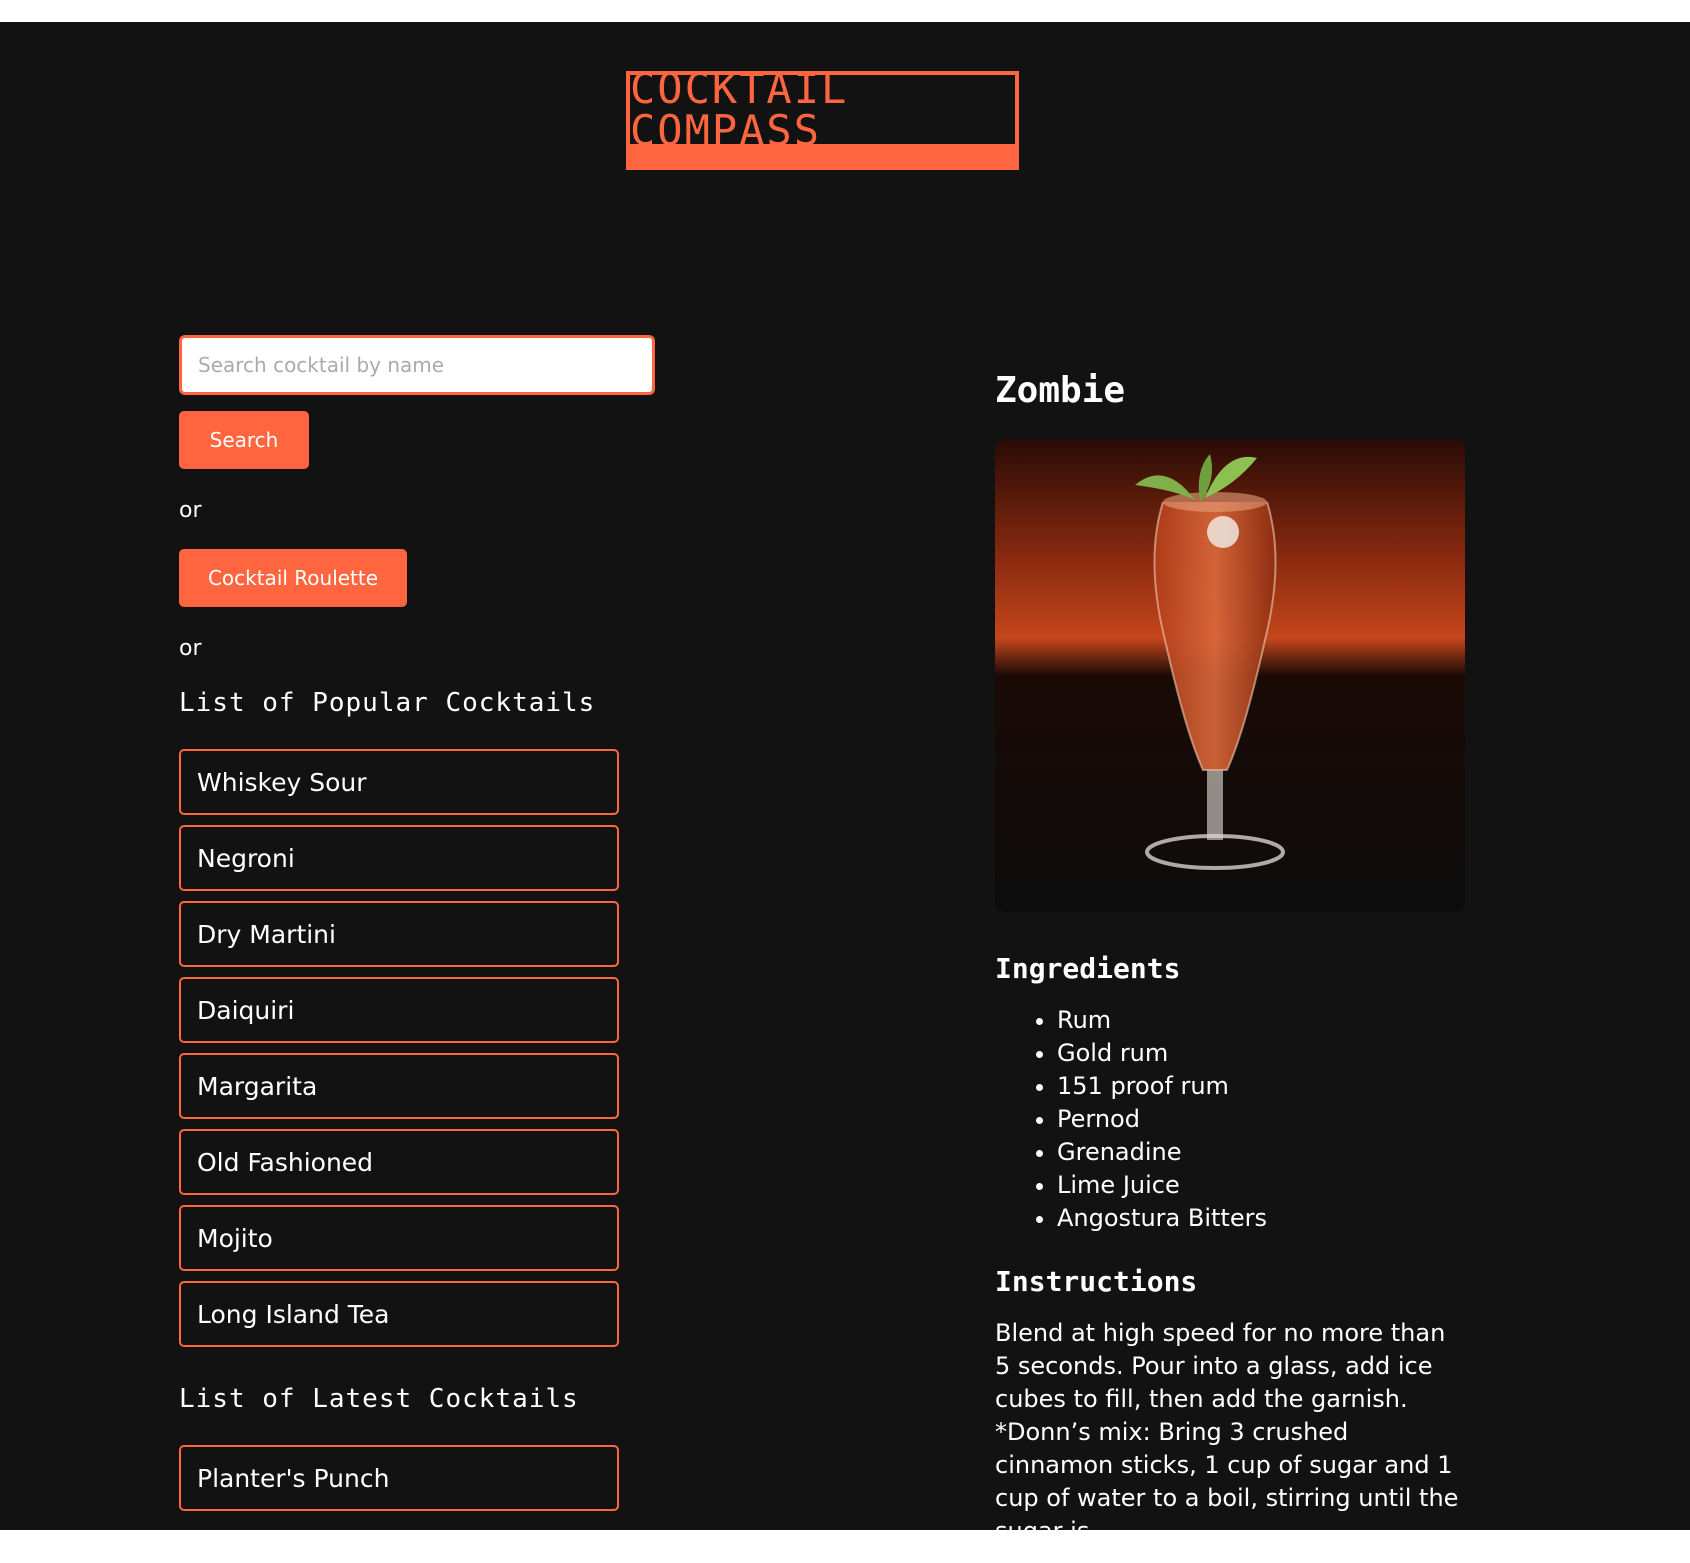 Image resolution: width=1690 pixels, height=1563 pixels. Describe the element at coordinates (244, 440) in the screenshot. I see `search-button: Search` at that location.